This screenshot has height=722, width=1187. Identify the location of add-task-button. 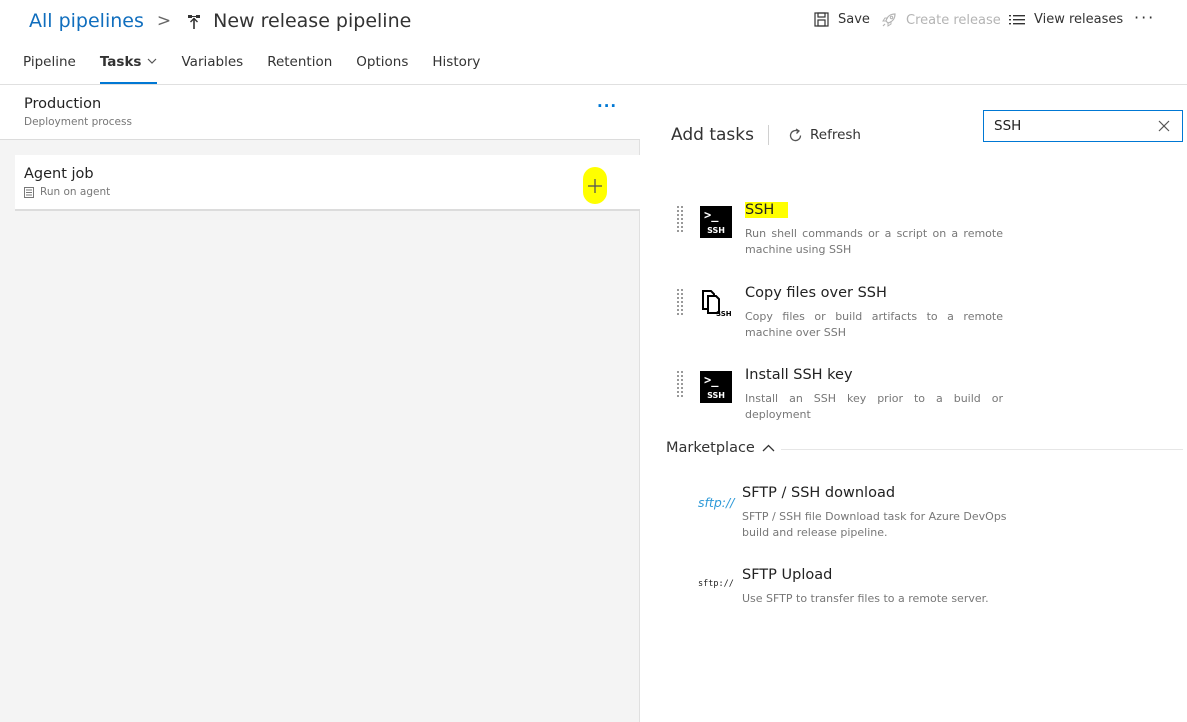
(595, 185).